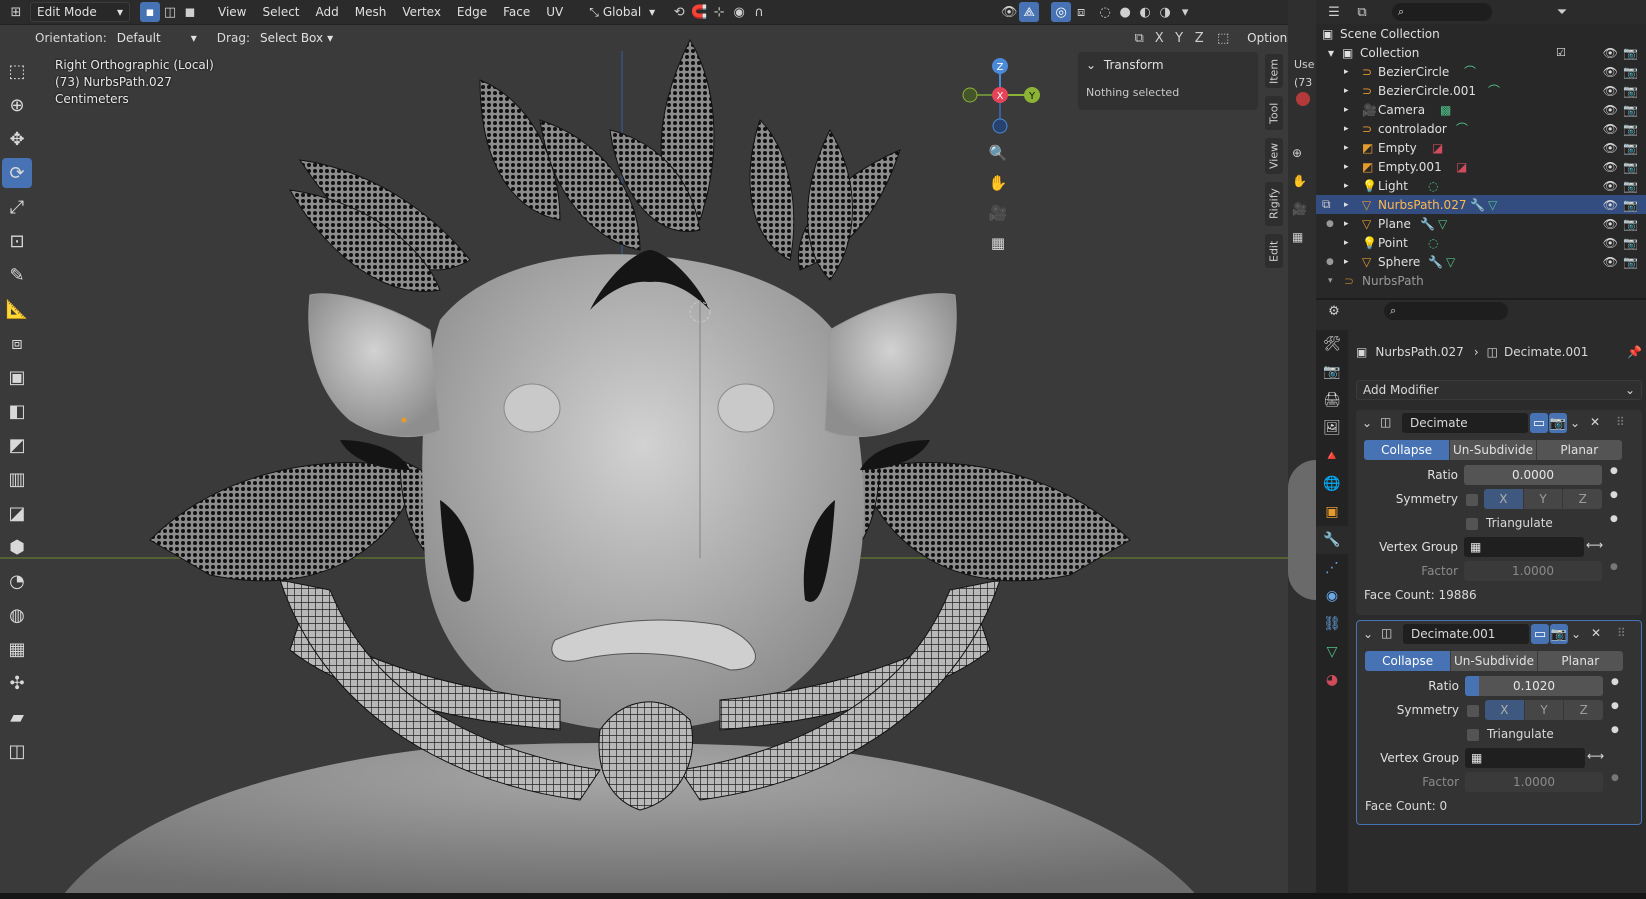  I want to click on transform-orientation-dropdown: ⤡ Global ▾, so click(622, 12).